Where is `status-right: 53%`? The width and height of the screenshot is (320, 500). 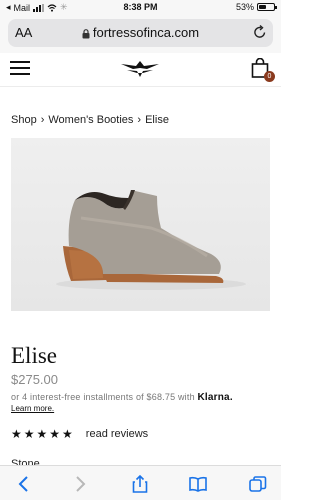 status-right: 53% is located at coordinates (256, 7).